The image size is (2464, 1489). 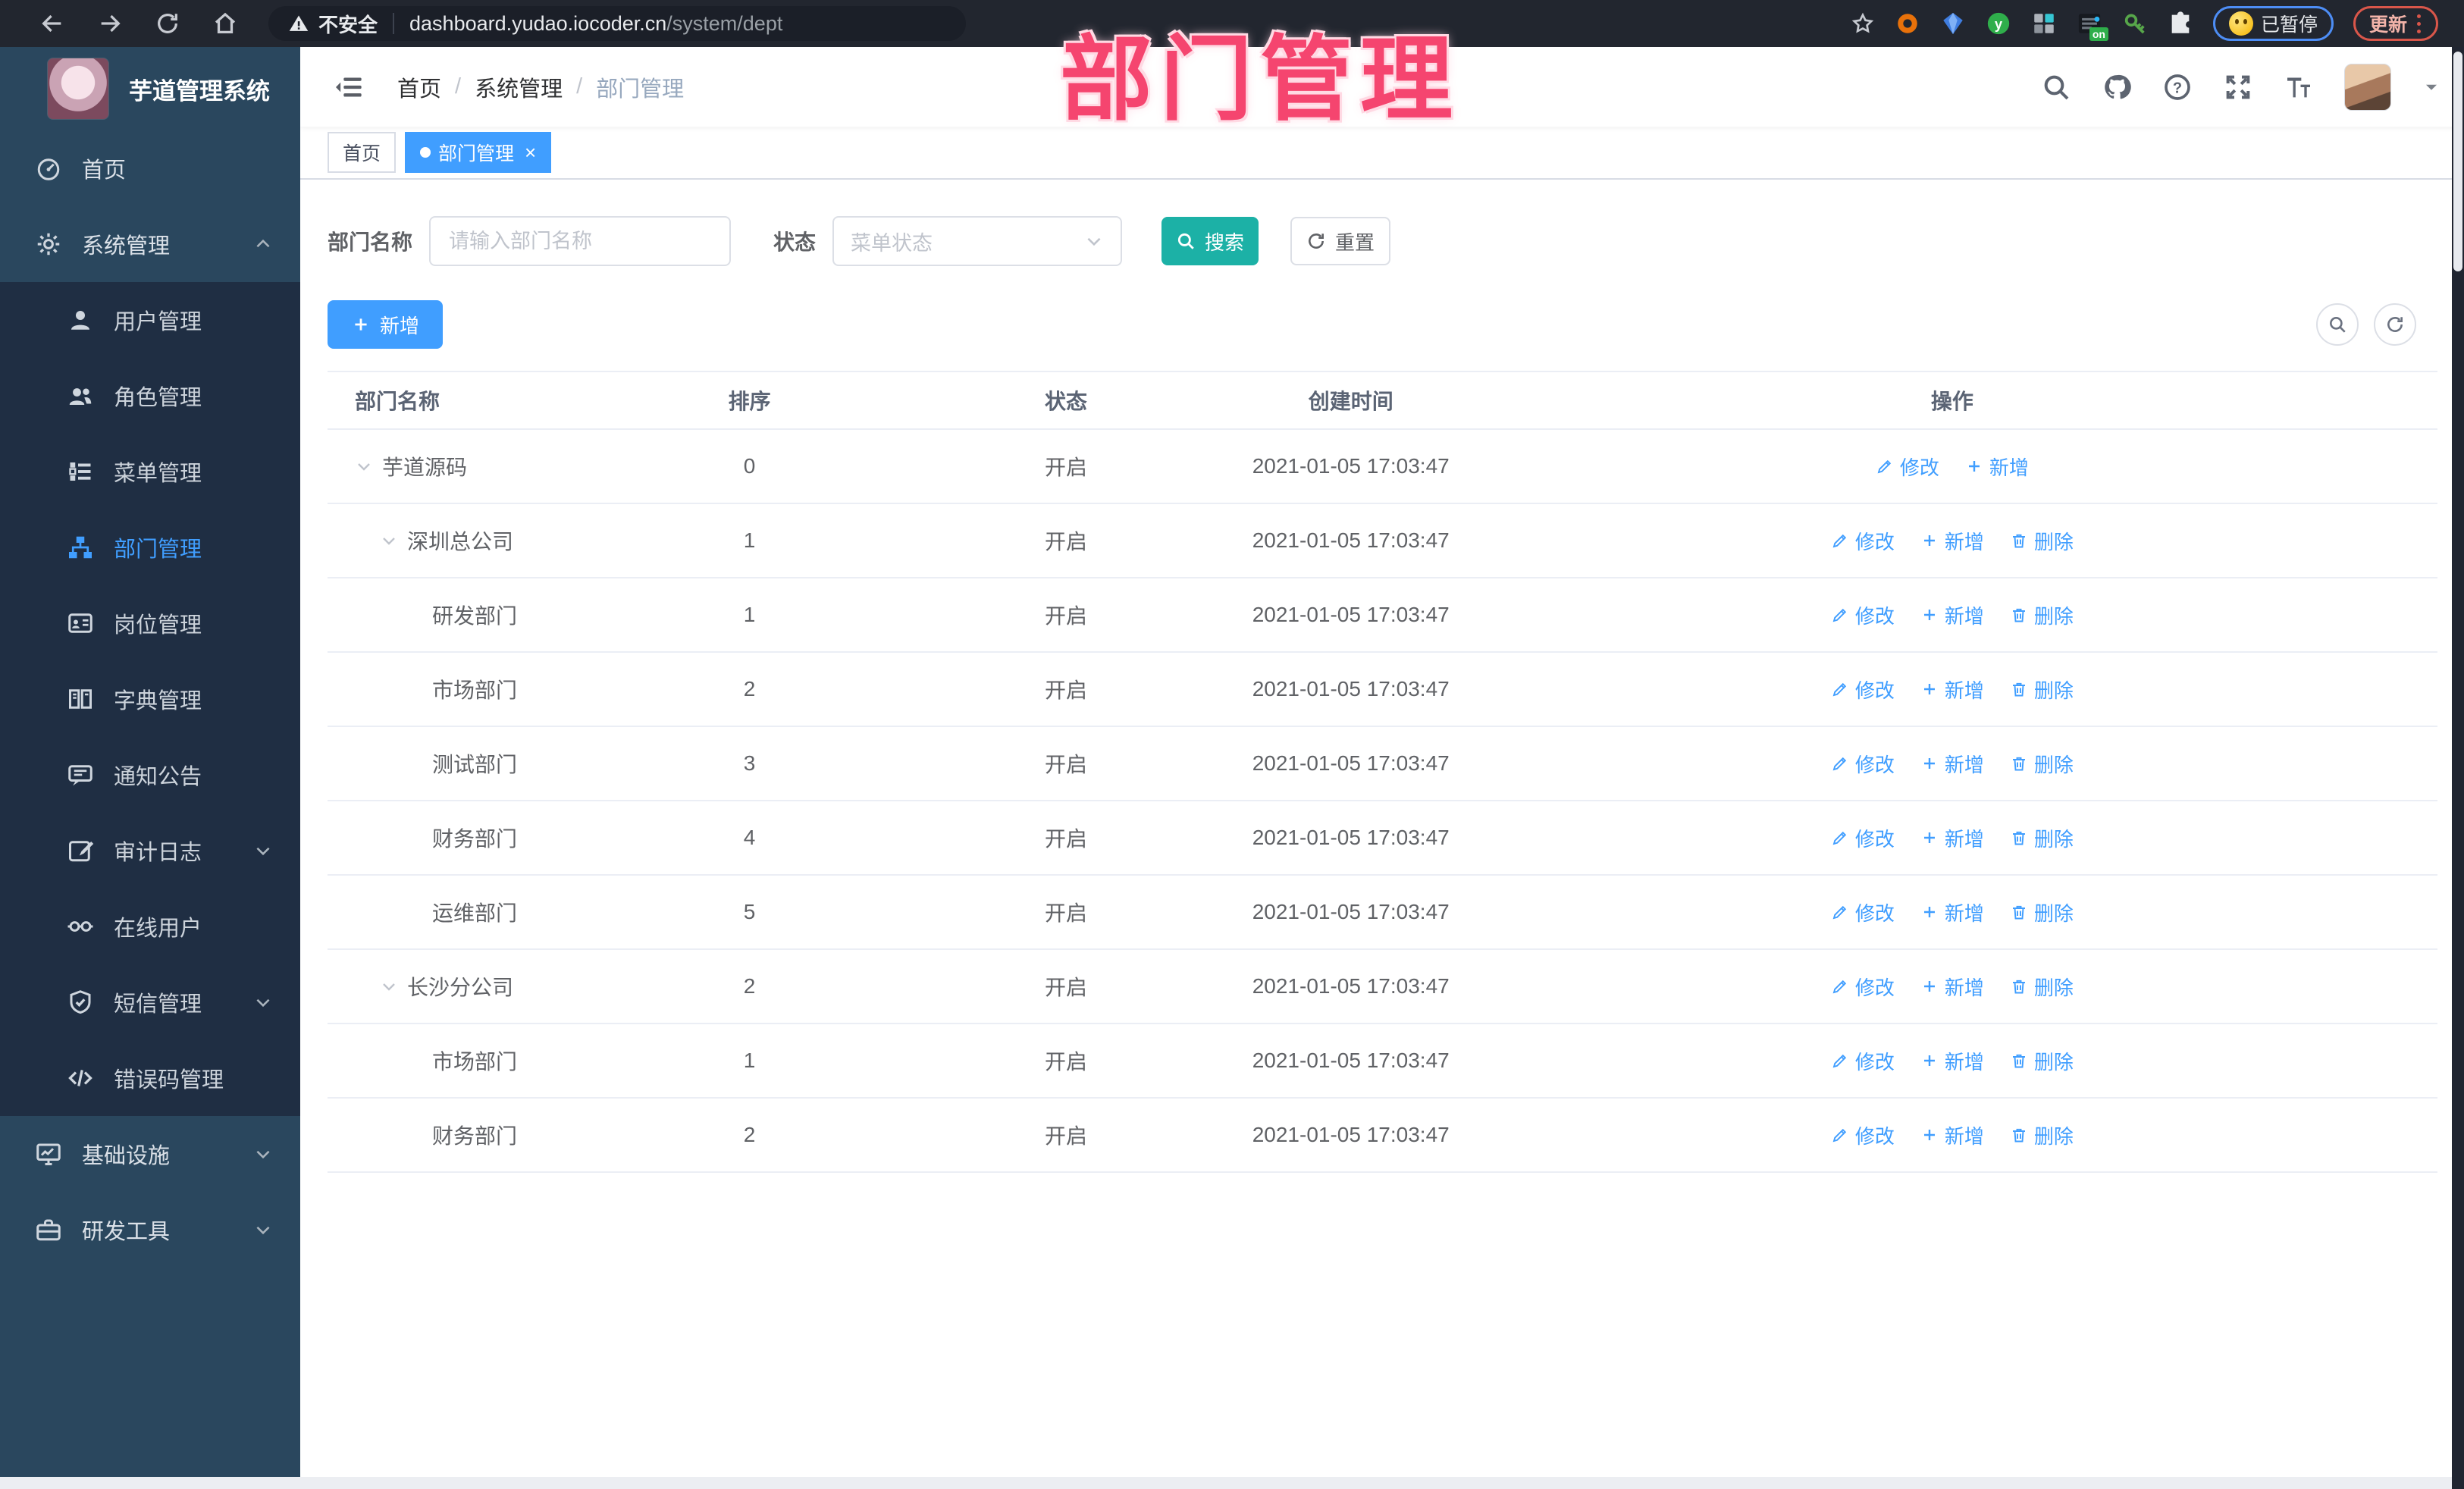 What do you see at coordinates (110, 23) in the screenshot?
I see `forward-icon` at bounding box center [110, 23].